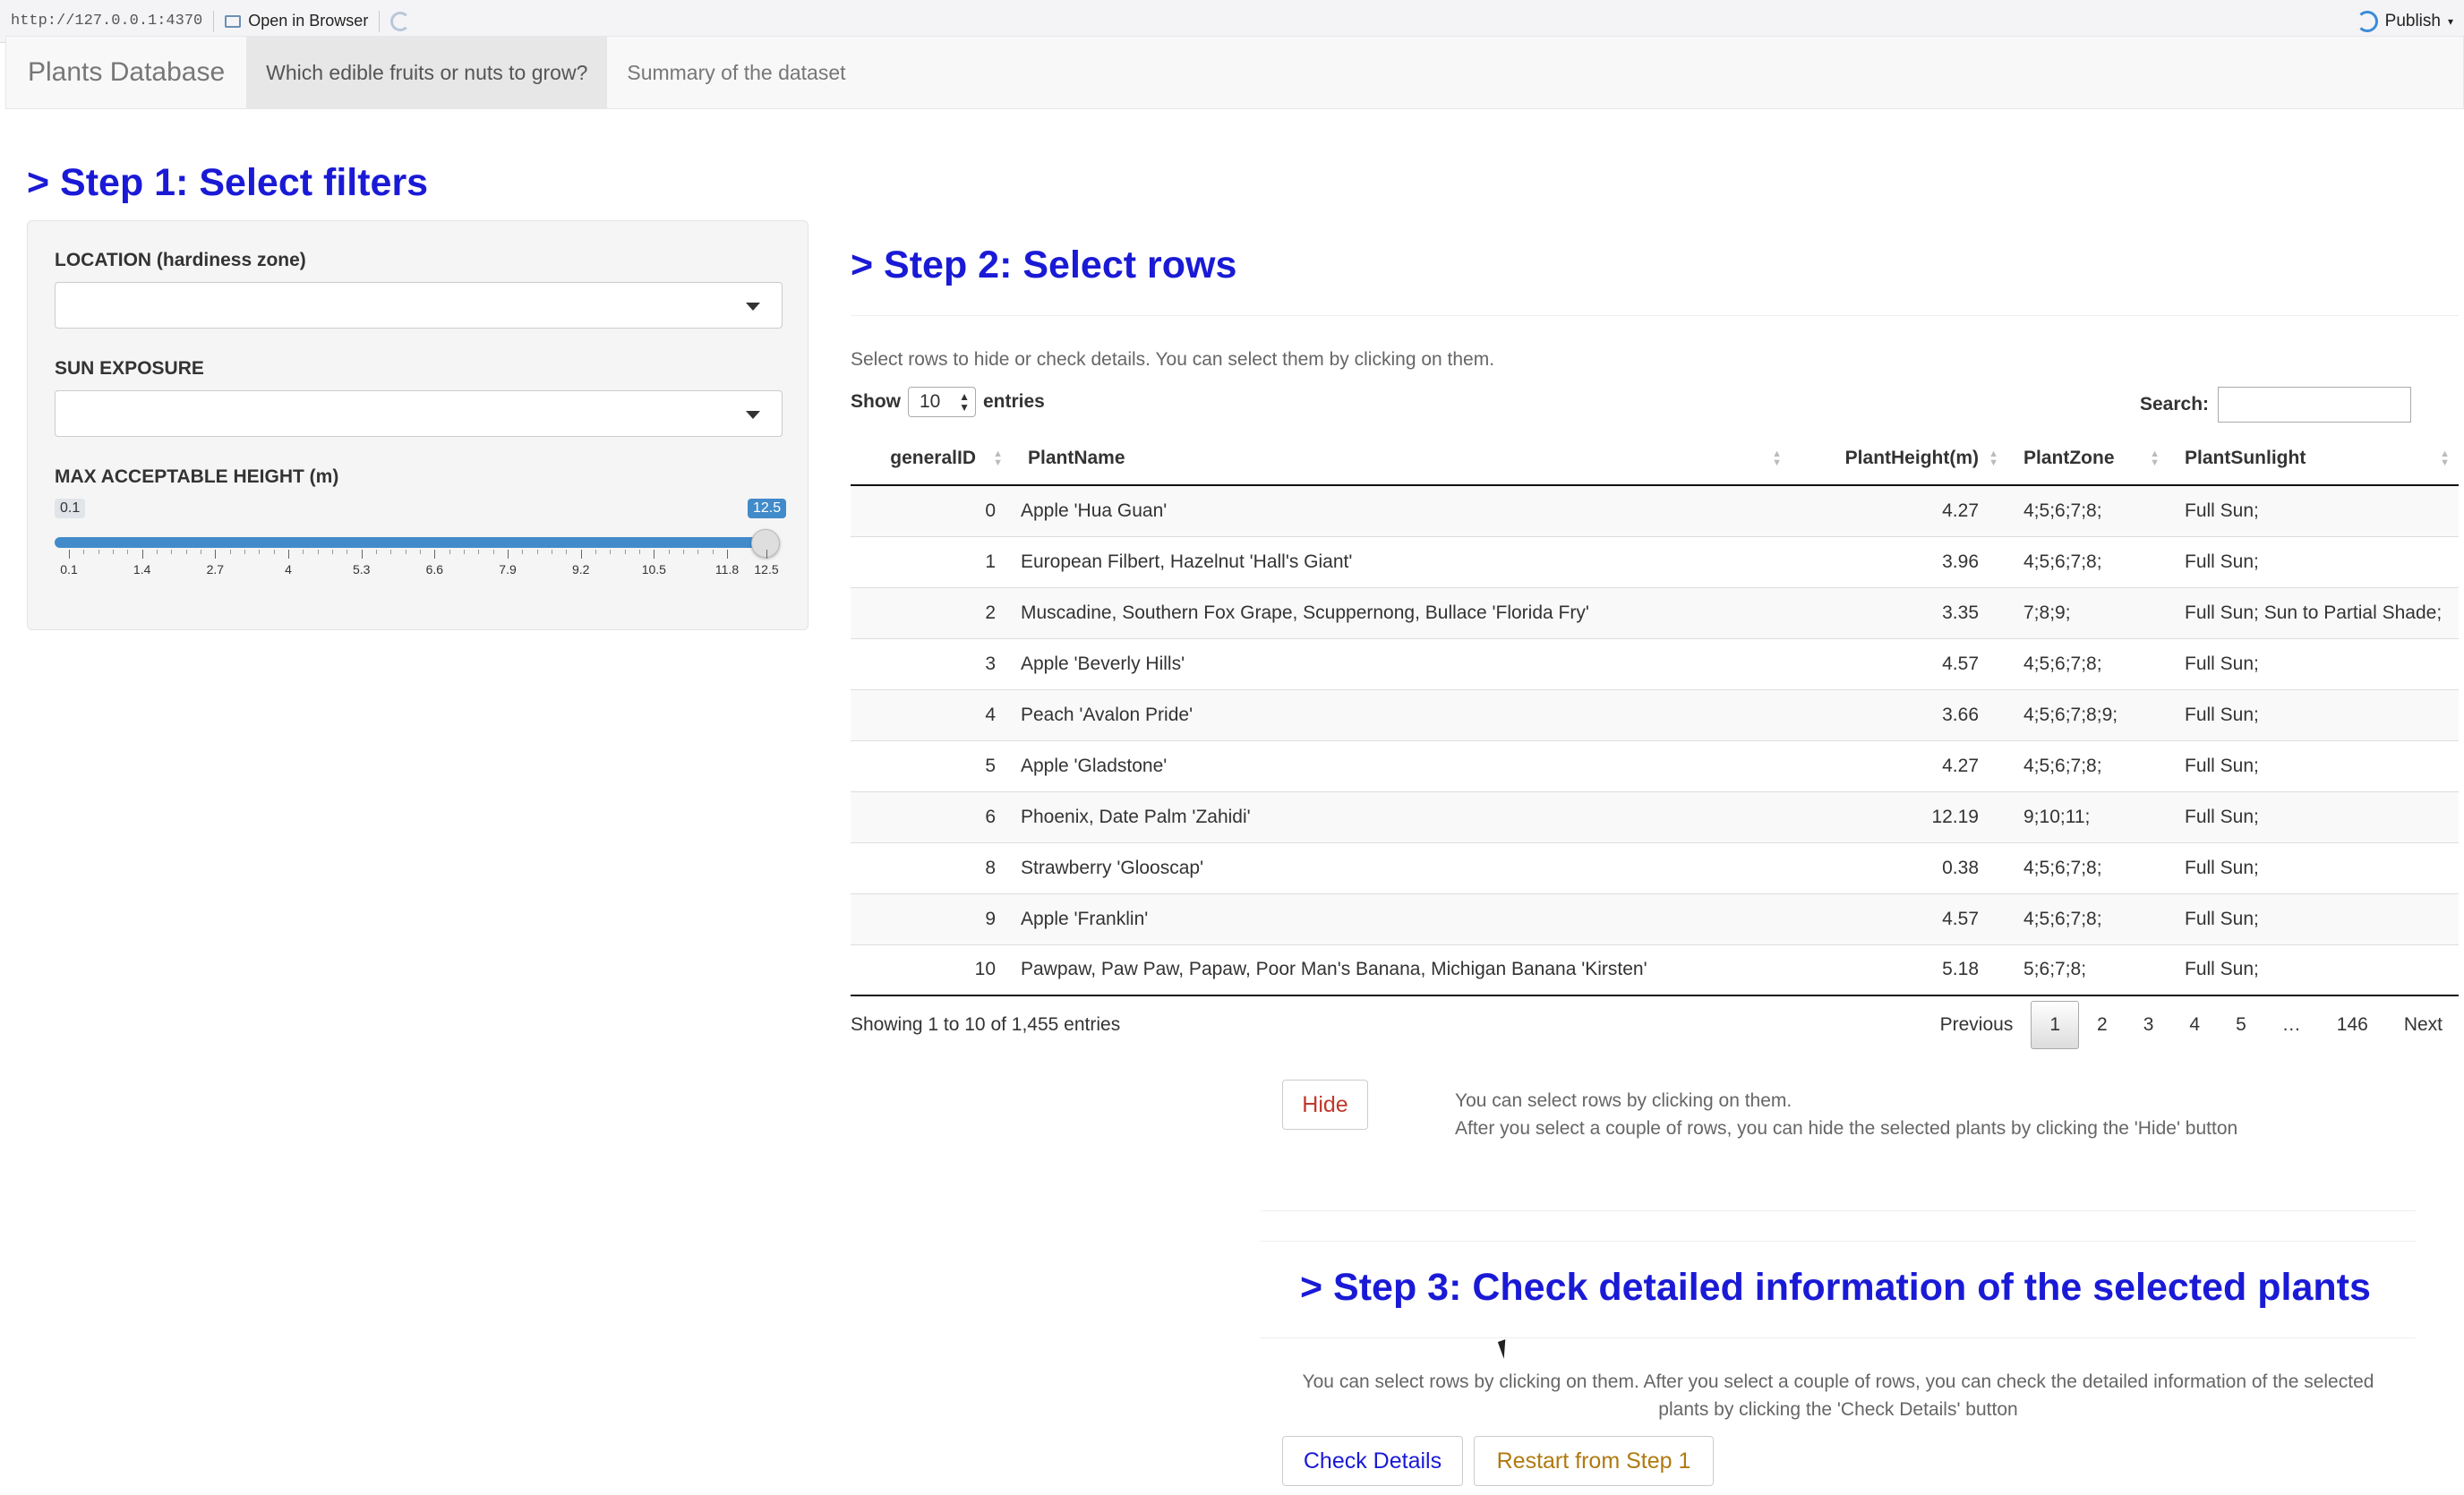 This screenshot has height=1495, width=2464. Describe the element at coordinates (1899, 970) in the screenshot. I see `cell-plantheight: 5.18` at that location.